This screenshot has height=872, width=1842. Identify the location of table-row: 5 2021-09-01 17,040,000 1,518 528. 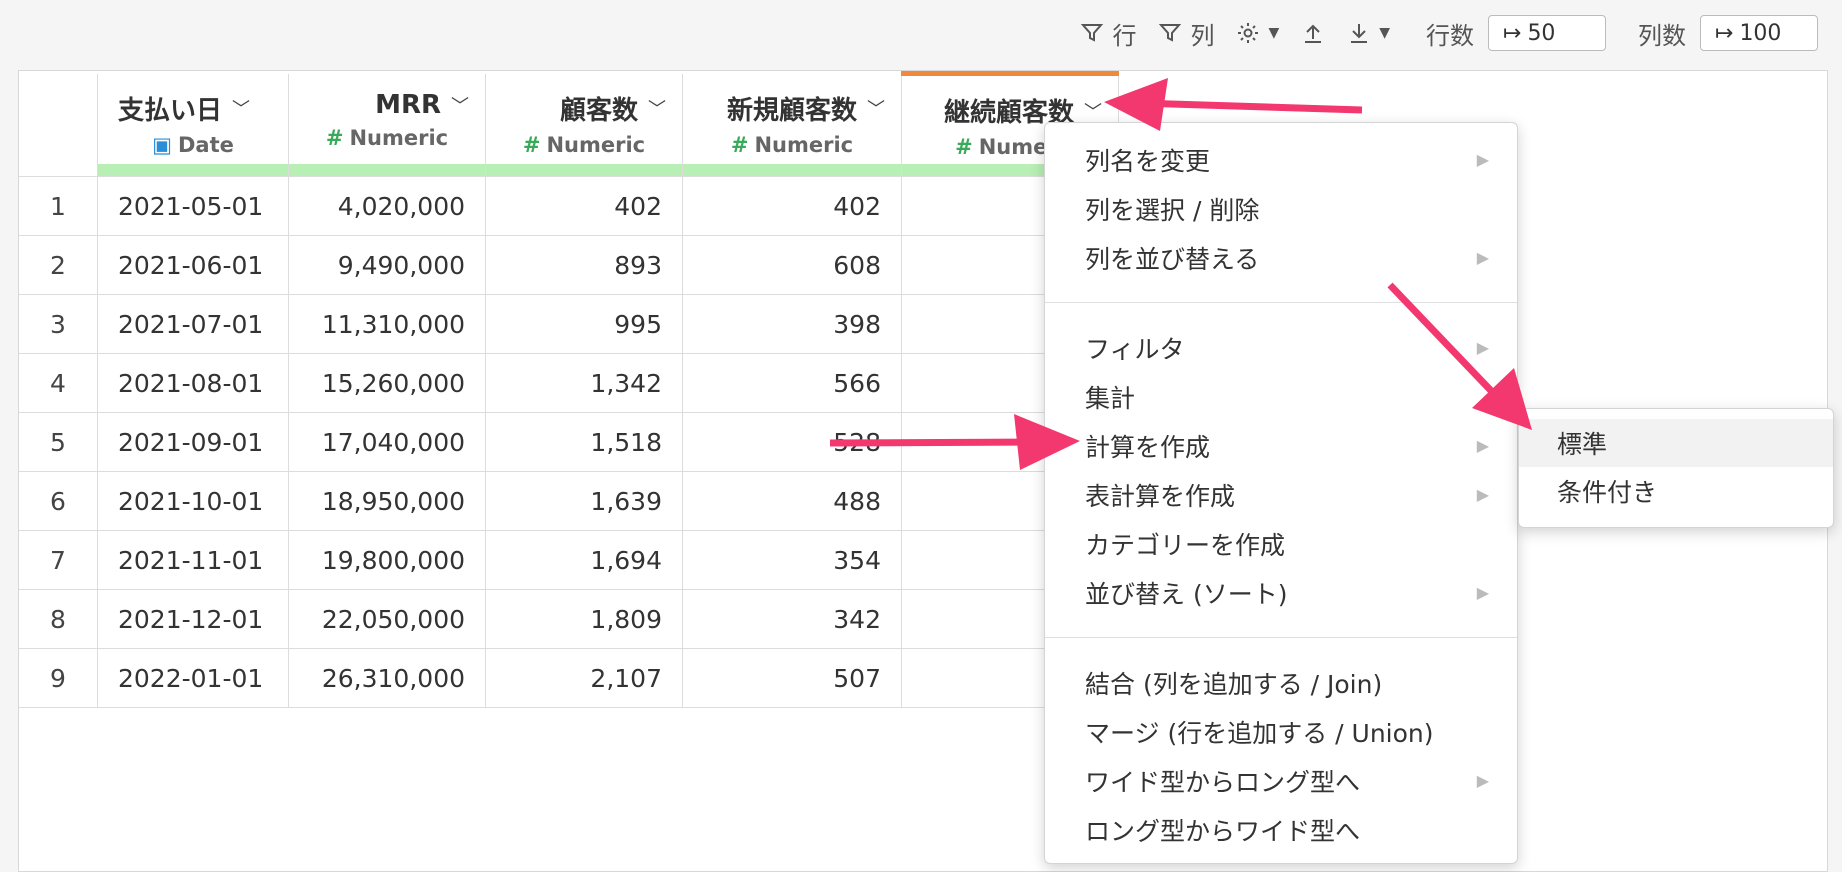
(569, 442).